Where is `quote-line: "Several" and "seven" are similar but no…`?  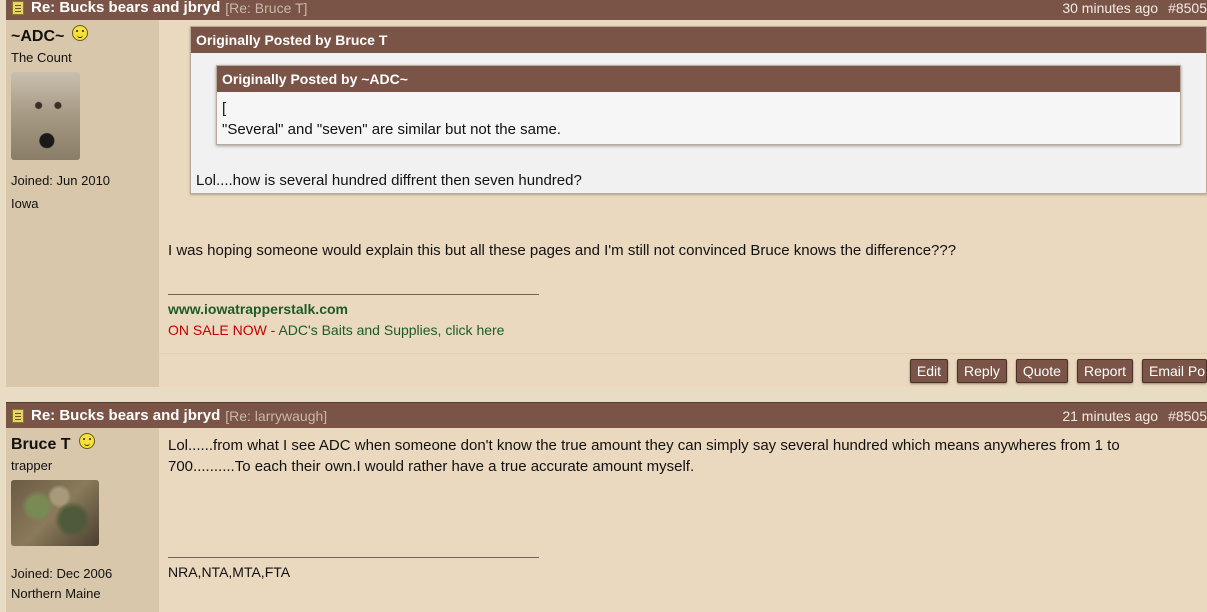 quote-line: "Several" and "seven" are similar but no… is located at coordinates (391, 129).